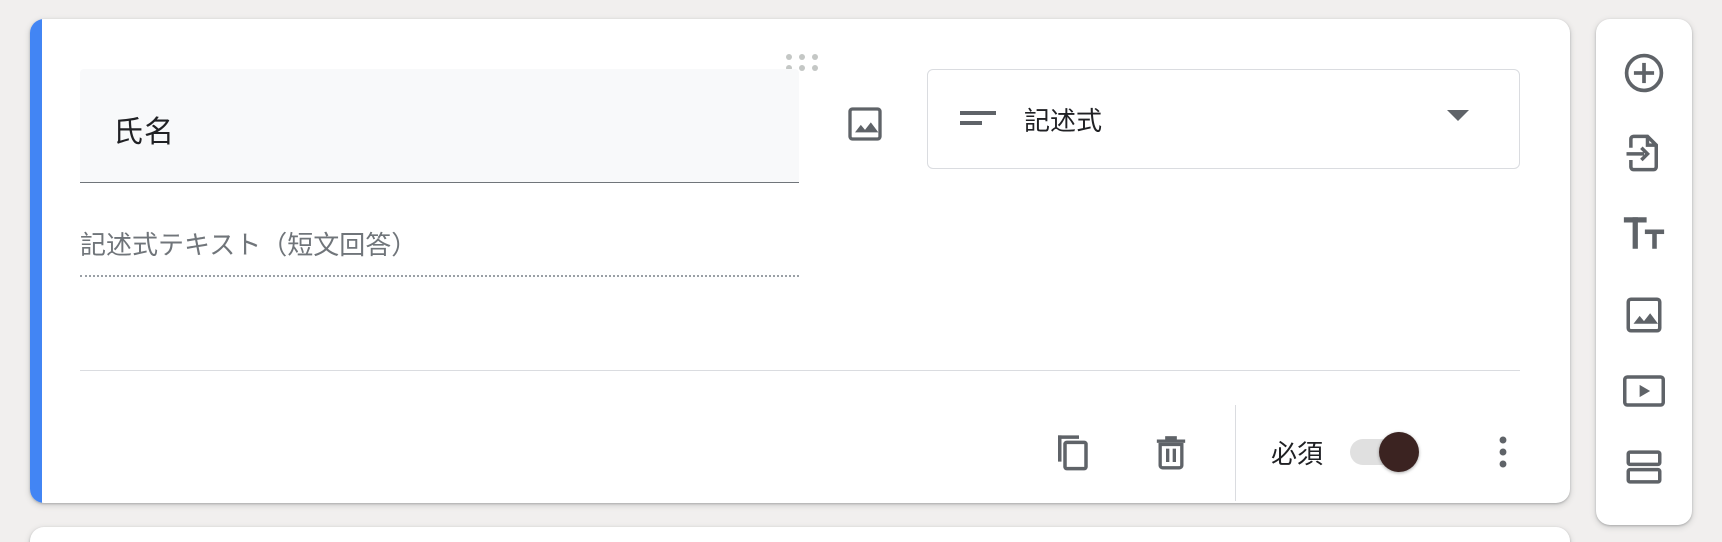 The width and height of the screenshot is (1722, 542). What do you see at coordinates (800, 534) in the screenshot?
I see `next-question-card` at bounding box center [800, 534].